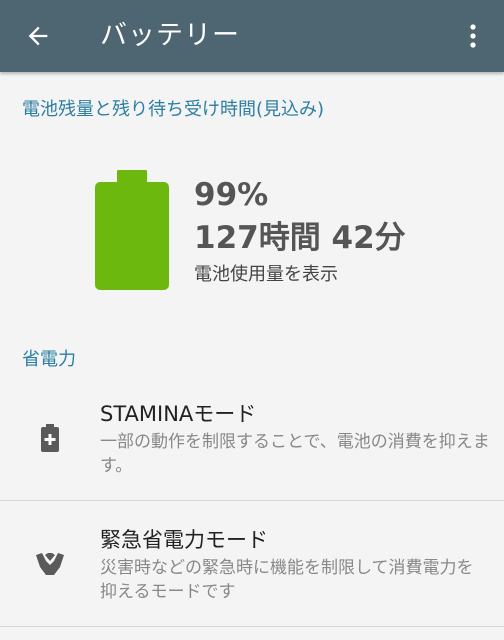 Image resolution: width=504 pixels, height=640 pixels. What do you see at coordinates (173, 109) in the screenshot?
I see `battery-section-header: 電池残量と残り待ち受け時間(見込み)` at bounding box center [173, 109].